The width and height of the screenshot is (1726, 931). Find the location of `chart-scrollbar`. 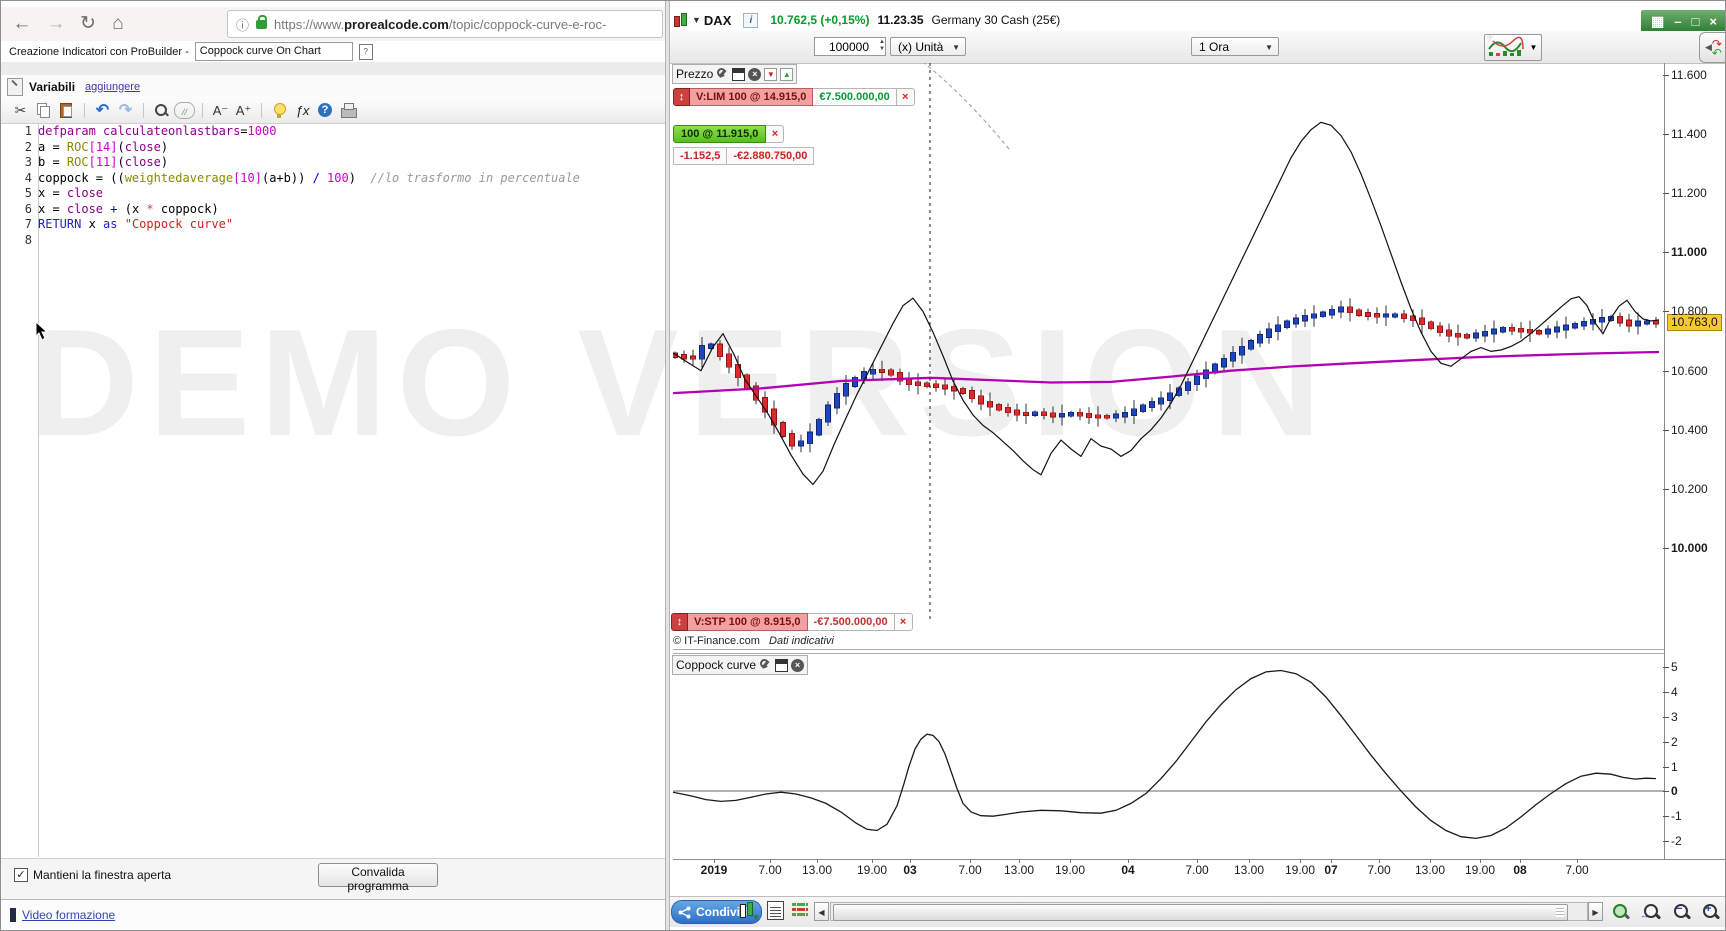

chart-scrollbar is located at coordinates (1209, 911).